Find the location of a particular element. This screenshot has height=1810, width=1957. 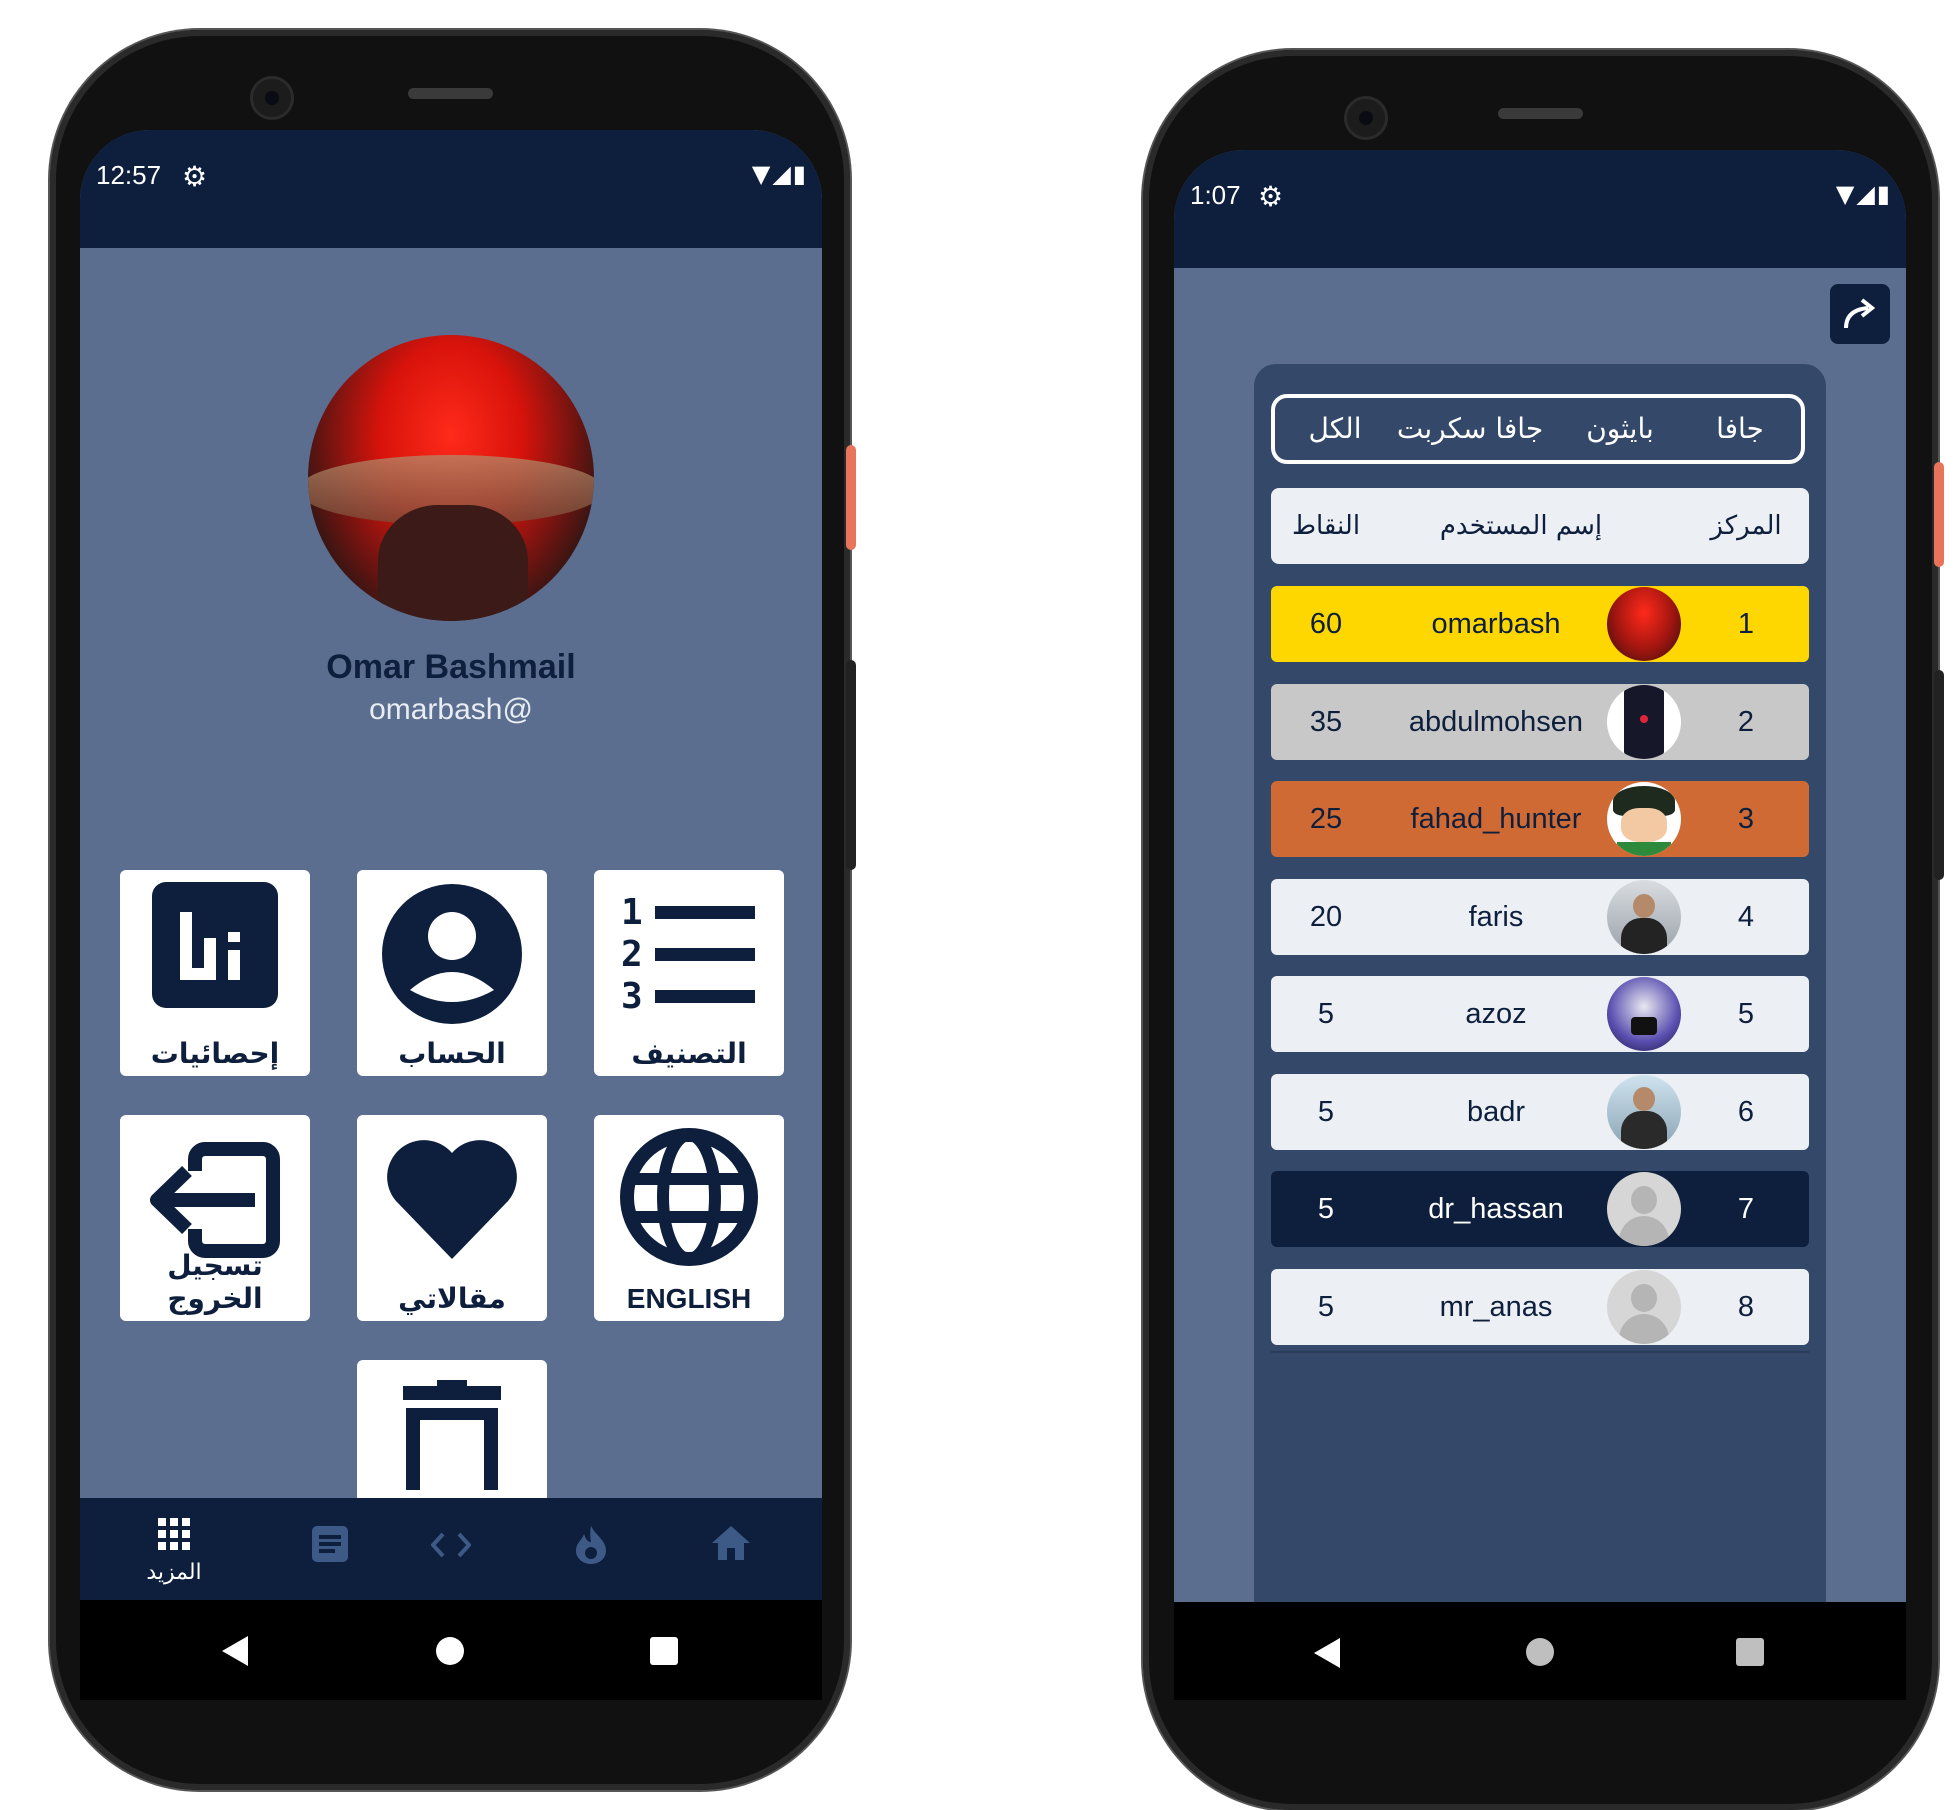

header-username: إسم المستخدم is located at coordinates (1521, 526).